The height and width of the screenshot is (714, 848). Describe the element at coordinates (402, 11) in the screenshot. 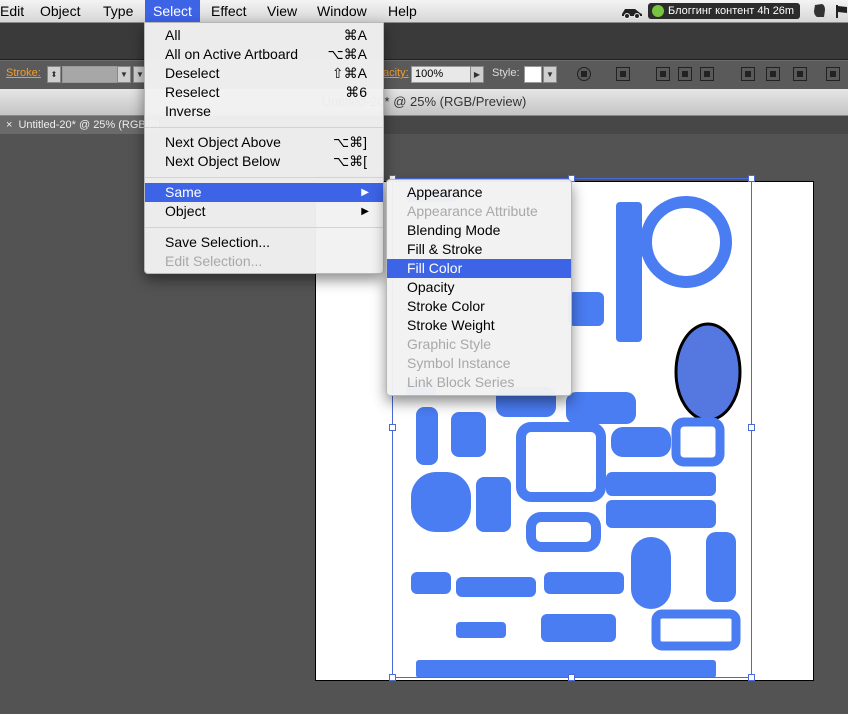

I see `menu-help: Help` at that location.